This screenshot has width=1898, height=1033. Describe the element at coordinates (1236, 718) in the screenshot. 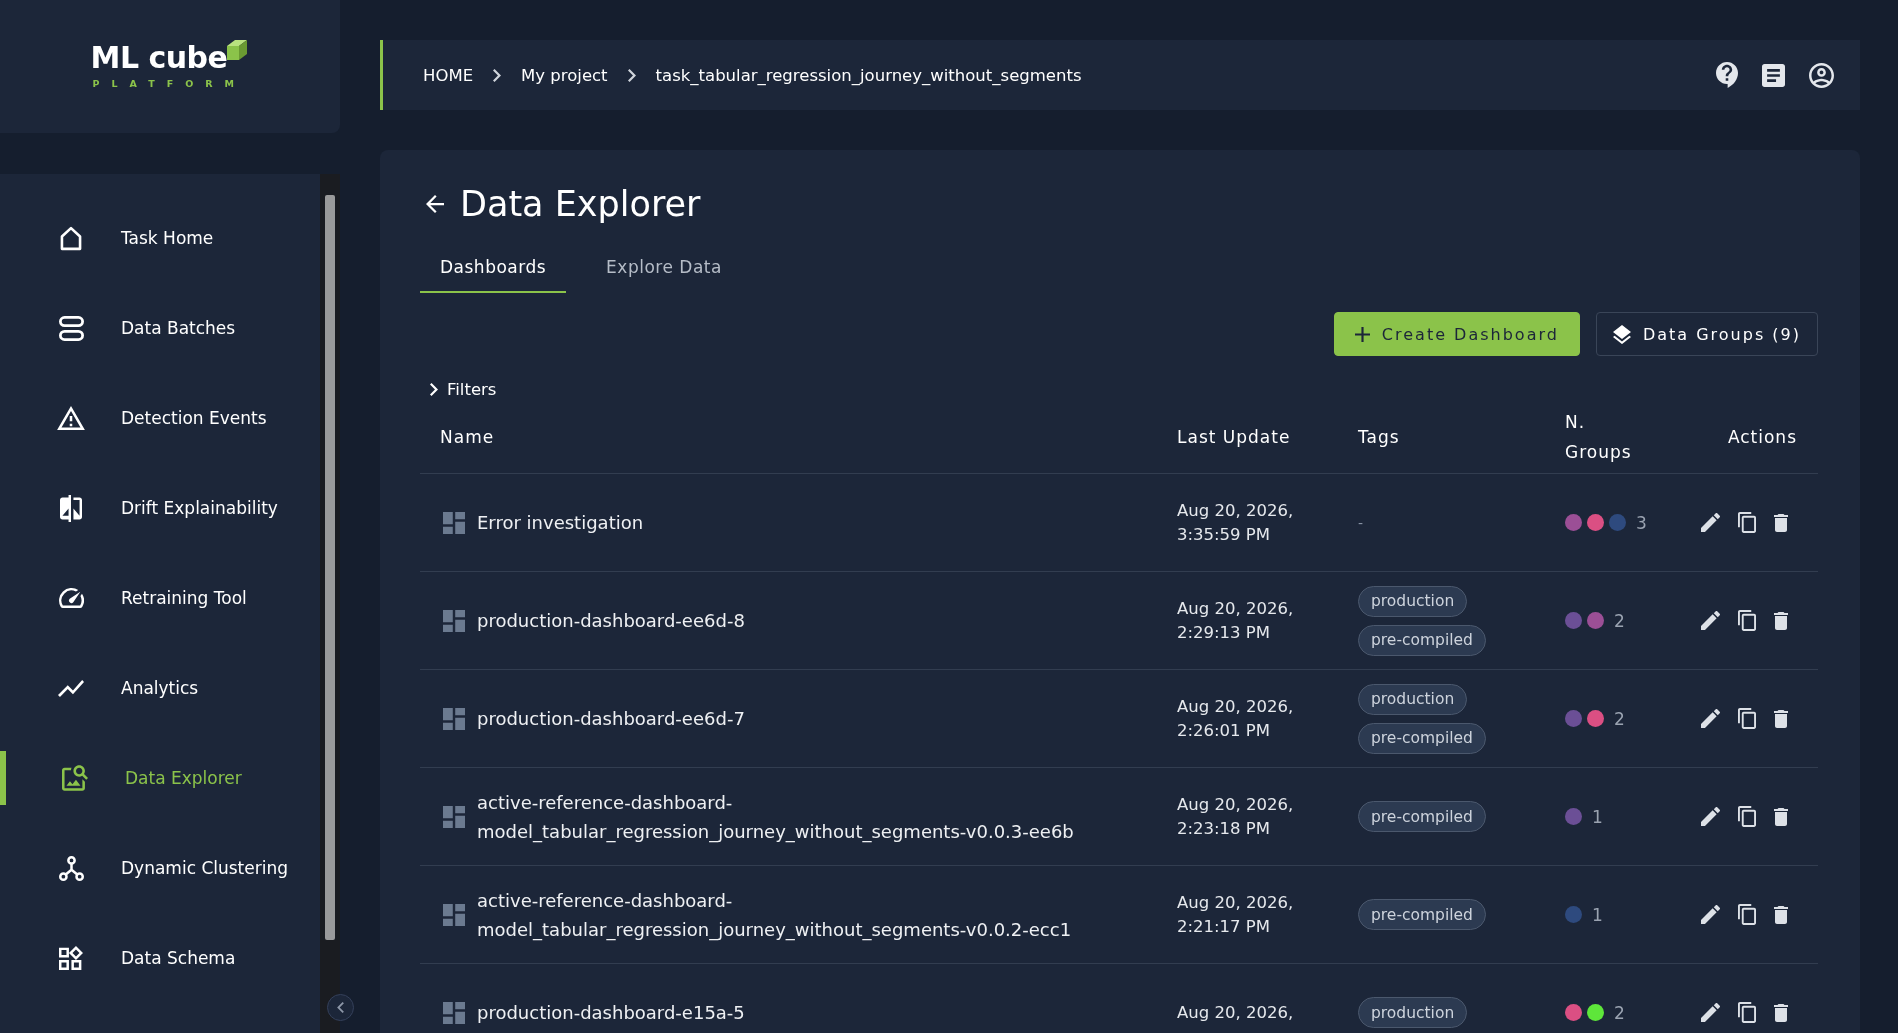

I see `last-update-text: Aug 20, 2026, 2:26:01 PM` at that location.